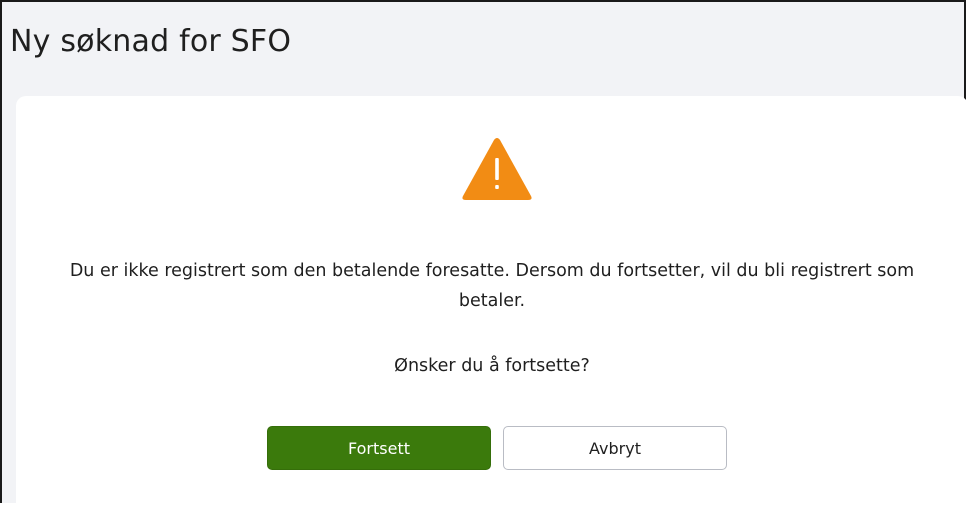 This screenshot has width=968, height=516. What do you see at coordinates (492, 366) in the screenshot?
I see `dialog-question: Ønsker du å fortsette?` at bounding box center [492, 366].